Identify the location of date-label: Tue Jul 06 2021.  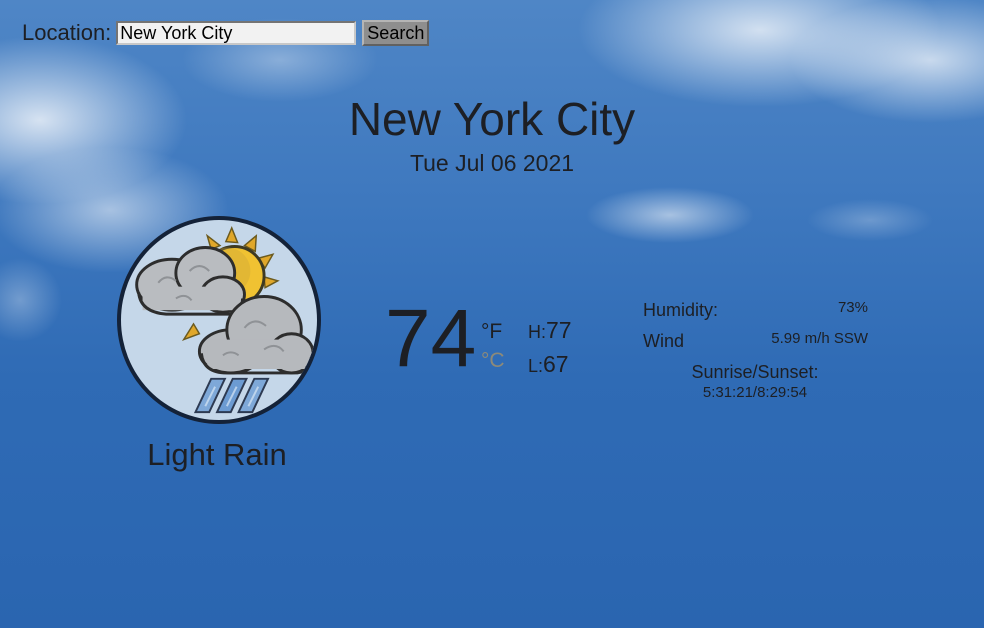
(492, 163).